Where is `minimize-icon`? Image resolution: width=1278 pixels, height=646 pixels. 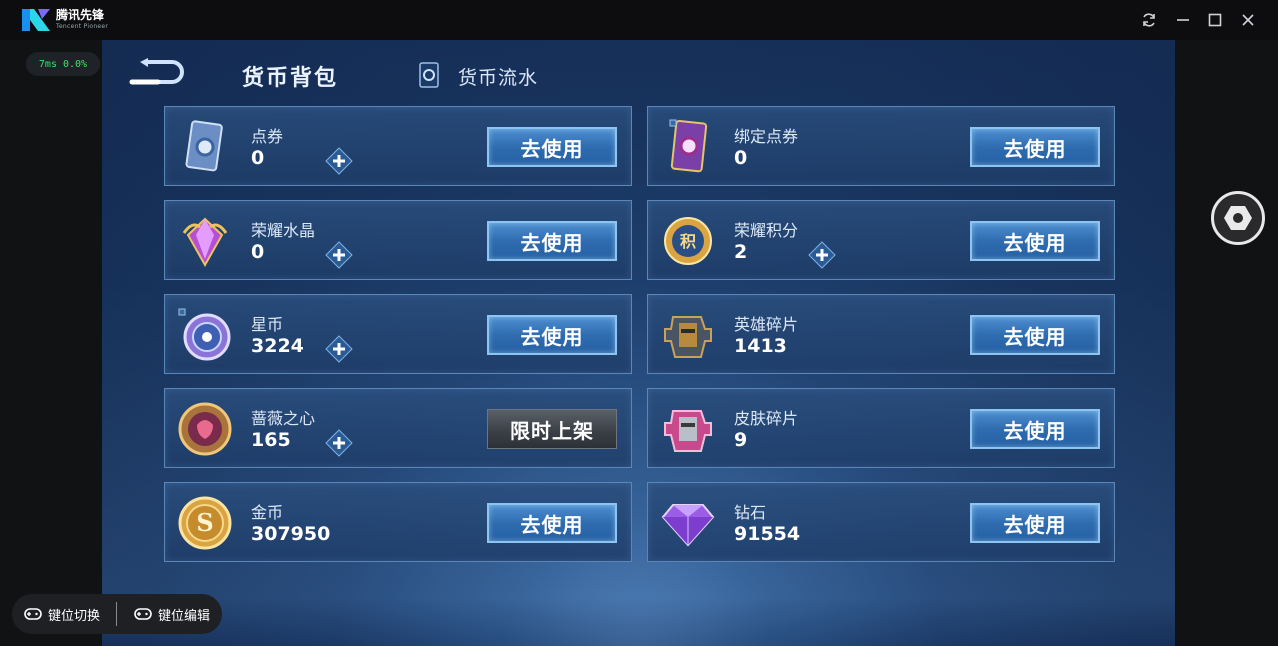
minimize-icon is located at coordinates (1183, 20).